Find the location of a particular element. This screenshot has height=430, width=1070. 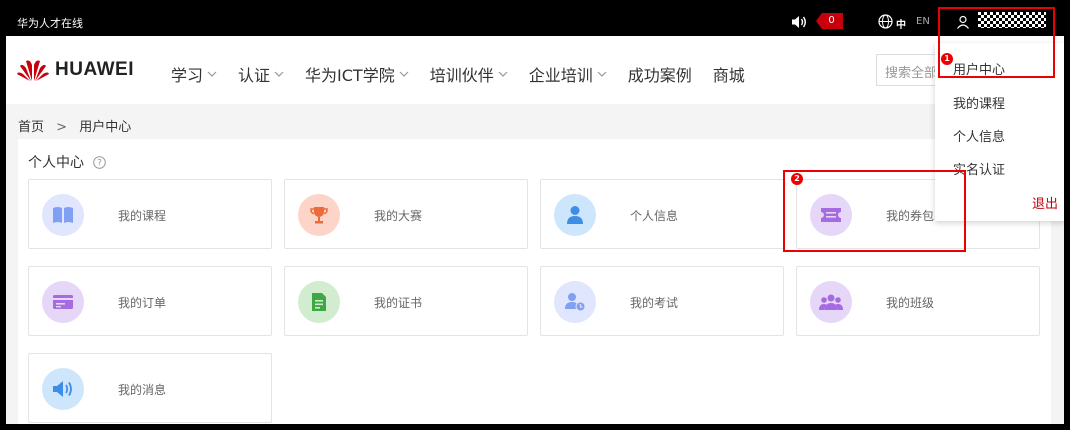

top-bar: 华为人才在线 0 中 EN is located at coordinates (535, 21).